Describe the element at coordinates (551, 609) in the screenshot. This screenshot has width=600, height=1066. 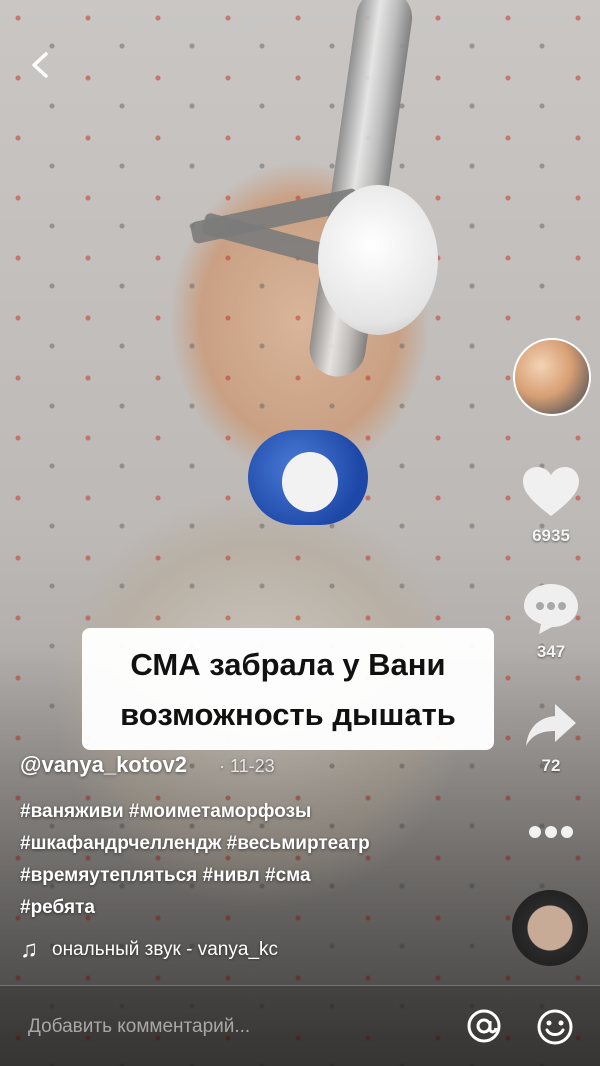
I see `speech-bubble-icon` at that location.